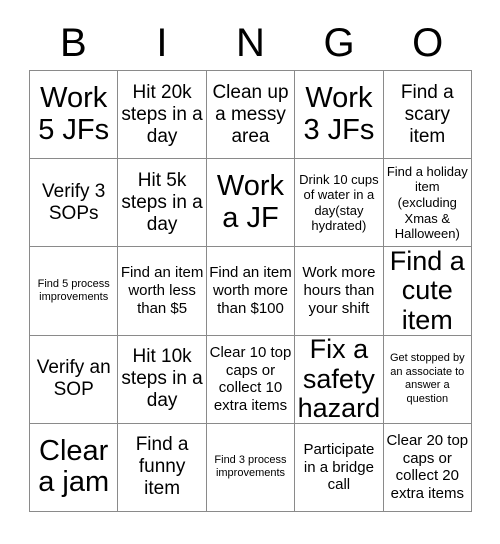  I want to click on bingo-cell-label: Hit 20k steps in a day, so click(162, 114).